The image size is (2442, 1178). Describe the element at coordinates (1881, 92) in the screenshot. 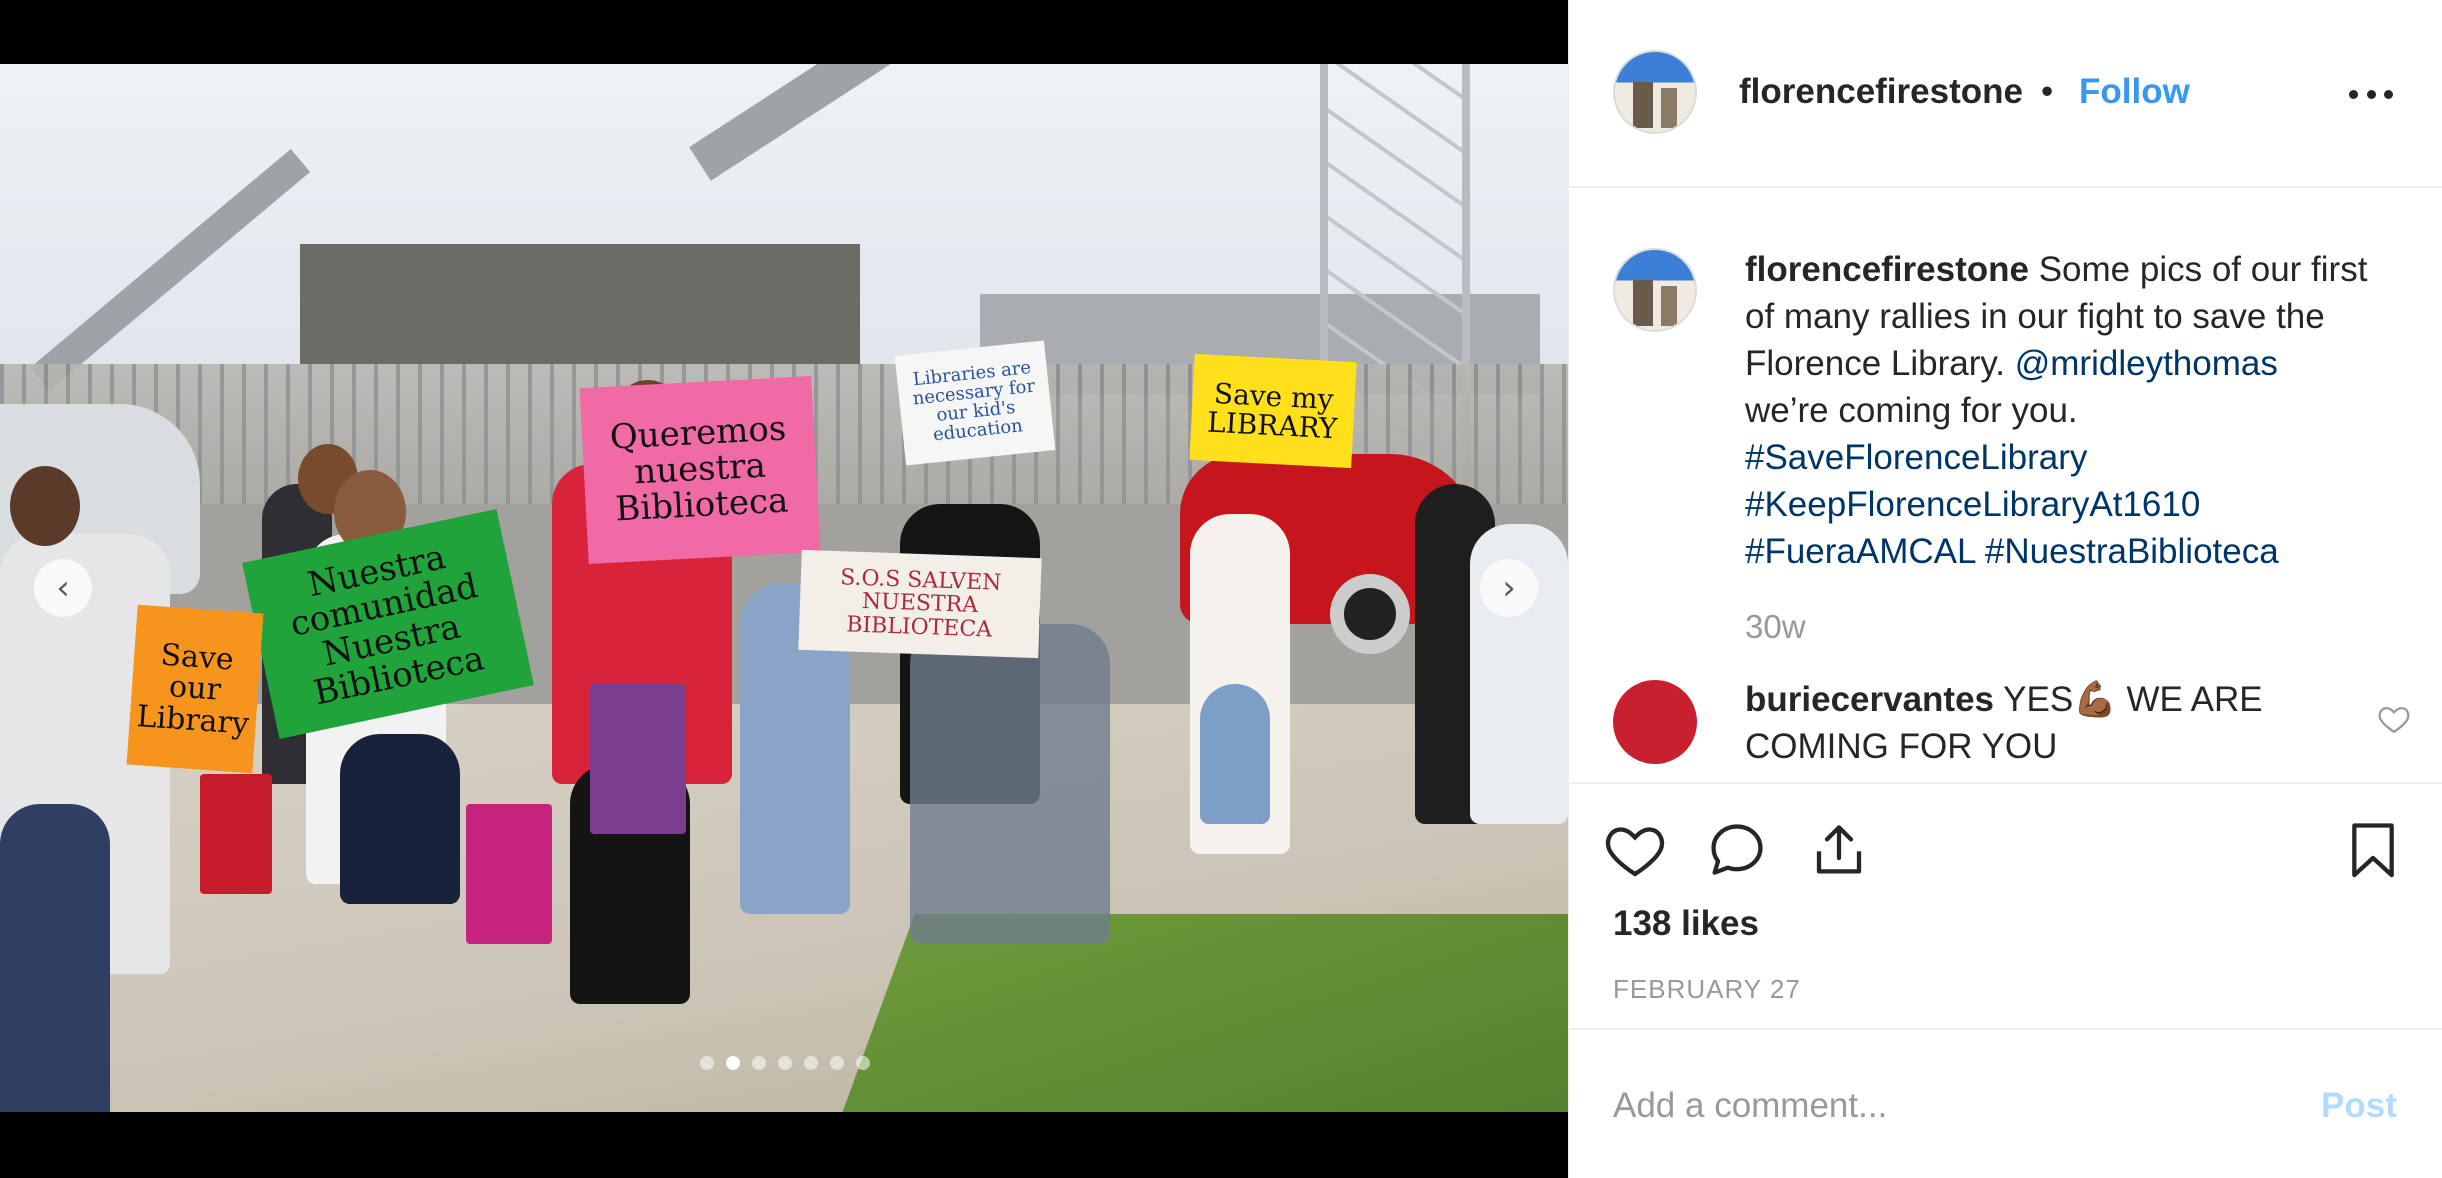

I see `author-username: florencefirestone` at that location.